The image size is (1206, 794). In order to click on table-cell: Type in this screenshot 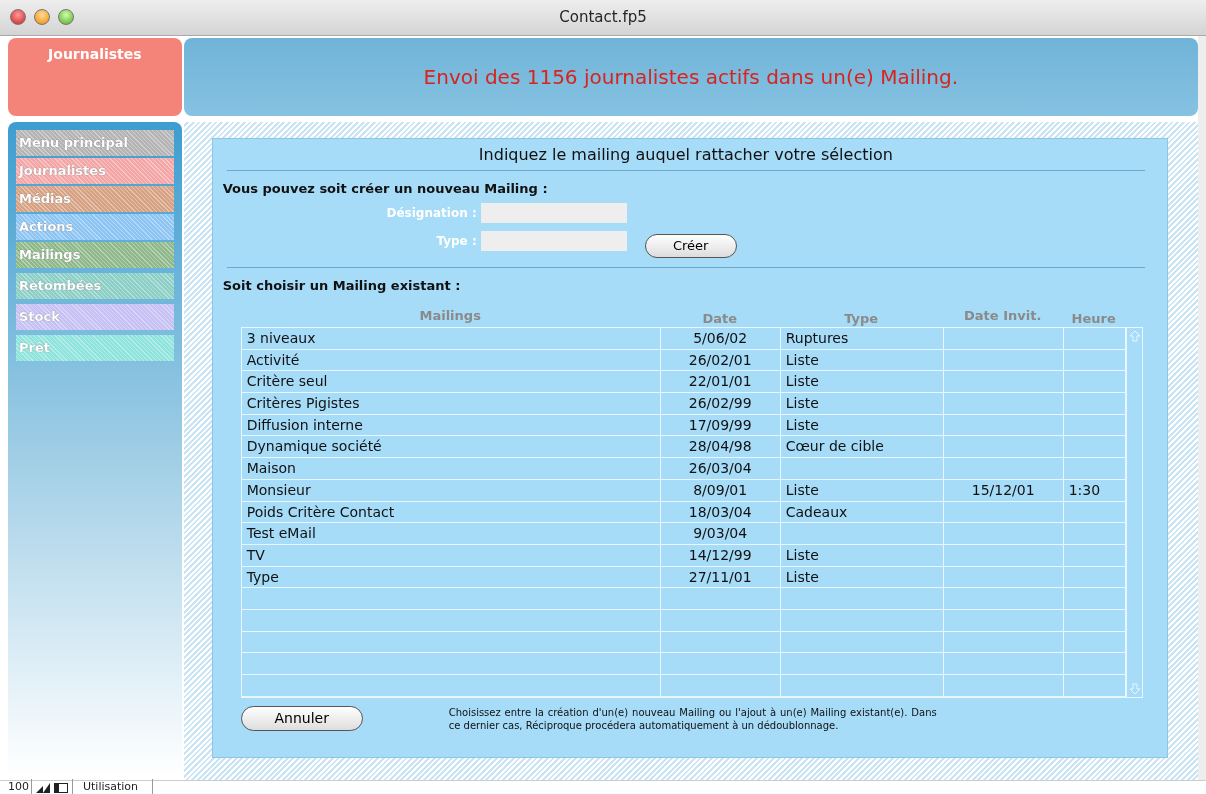, I will do `click(262, 576)`.